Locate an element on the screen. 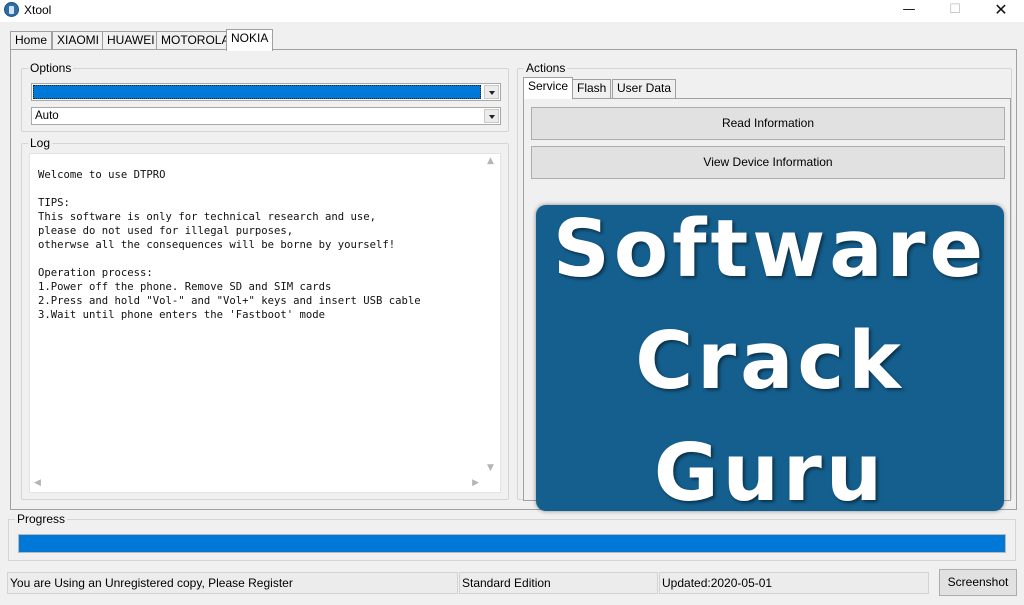  progress-bar is located at coordinates (512, 543).